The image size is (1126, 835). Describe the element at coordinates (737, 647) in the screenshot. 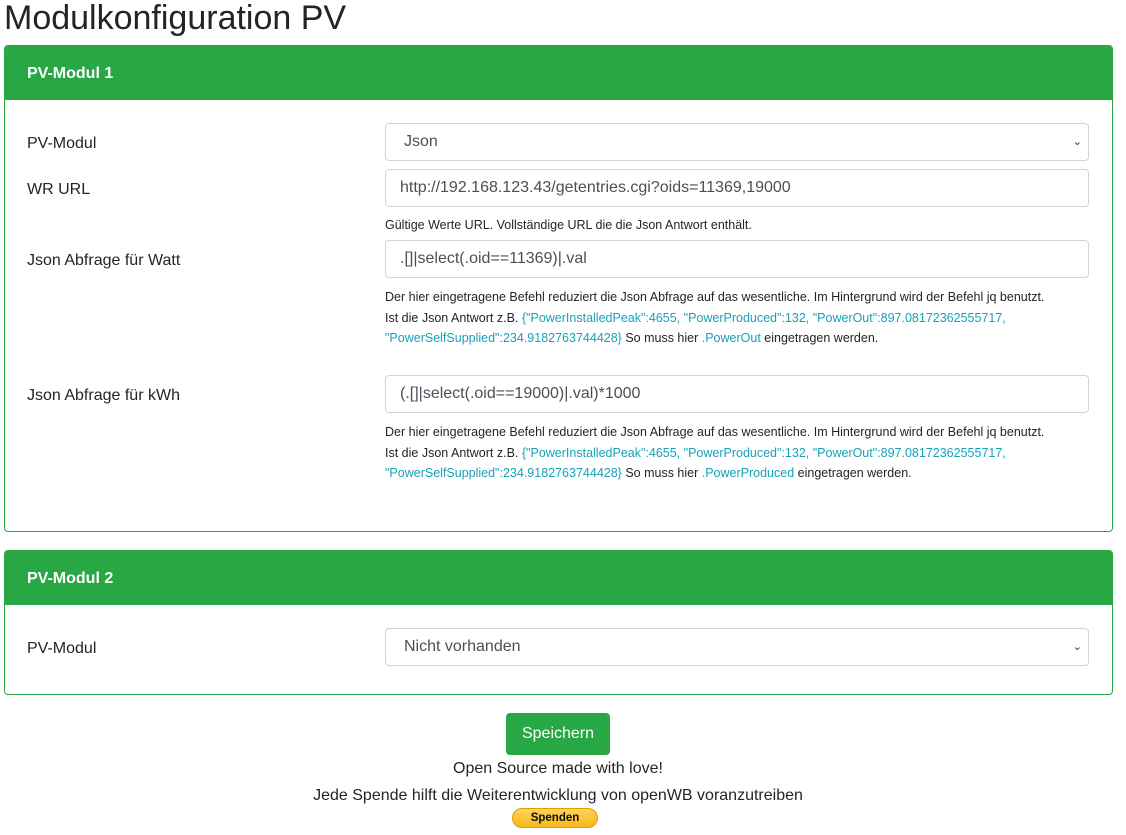

I see `pv-module-select: Nicht vorhanden ⌄` at that location.